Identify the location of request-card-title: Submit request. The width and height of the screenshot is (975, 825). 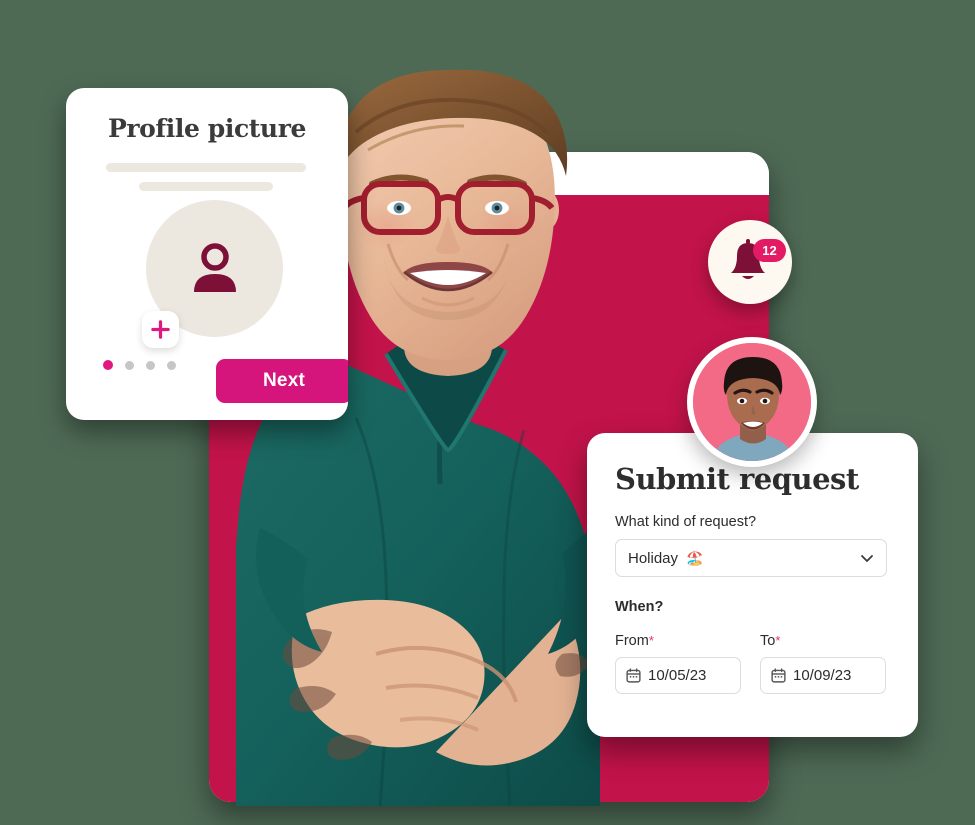
(737, 479).